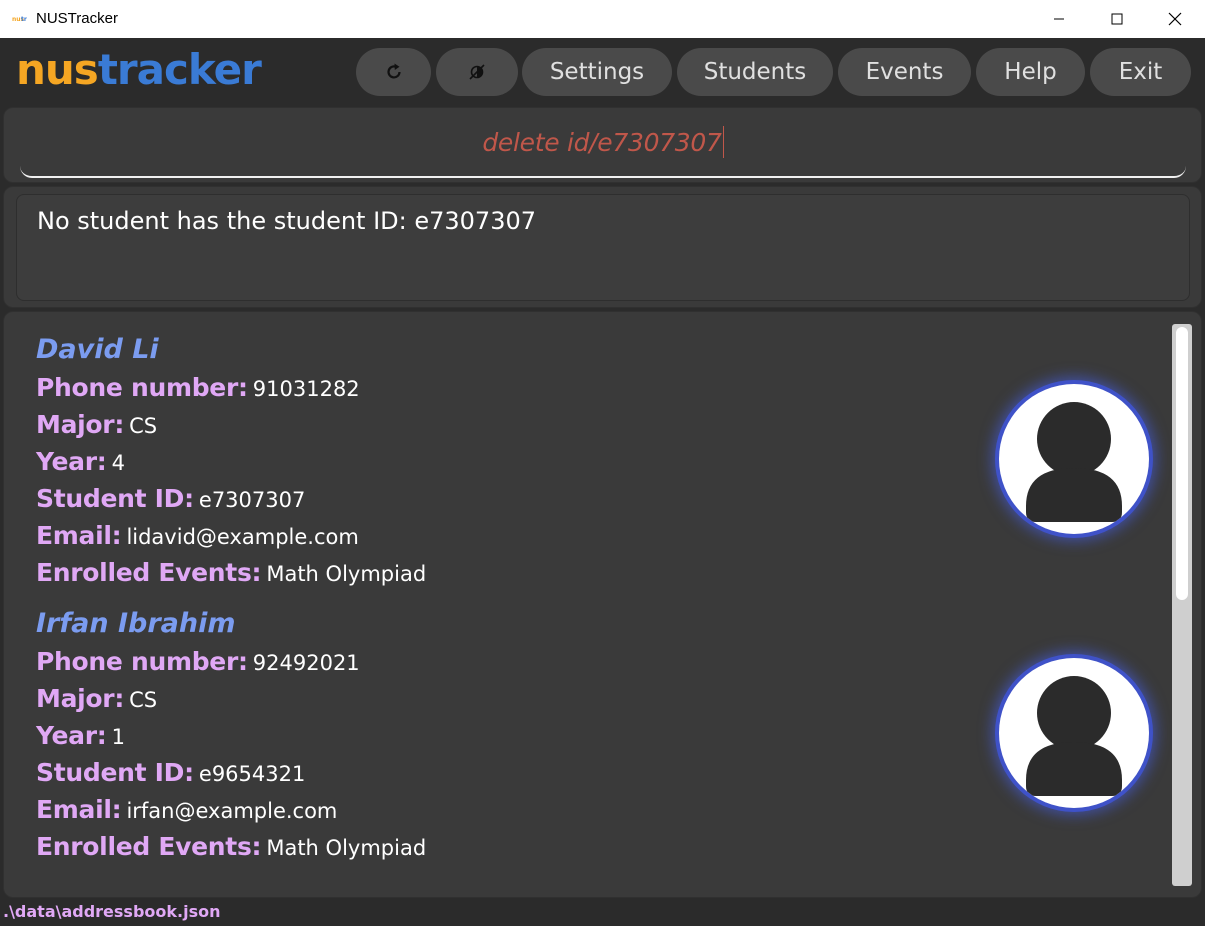  What do you see at coordinates (602, 913) in the screenshot?
I see `status-bar: .\data\addressbook.json` at bounding box center [602, 913].